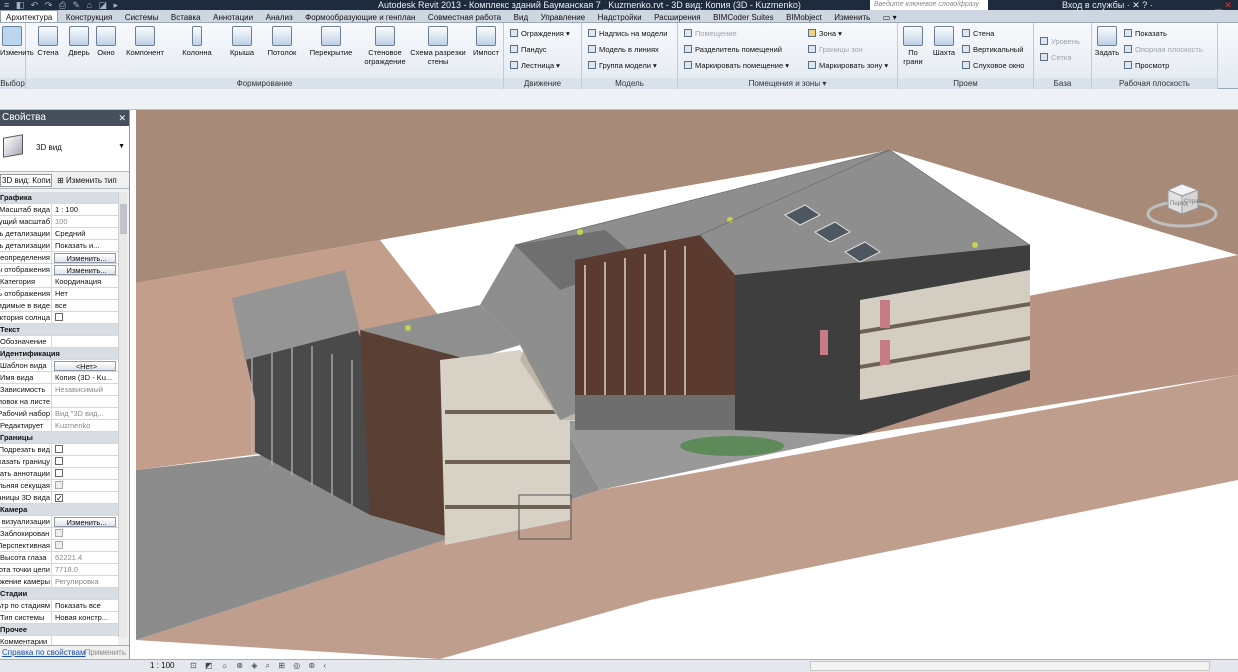 The image size is (1238, 672). What do you see at coordinates (540, 34) in the screenshot?
I see `railing-button: Ограждения ▾` at bounding box center [540, 34].